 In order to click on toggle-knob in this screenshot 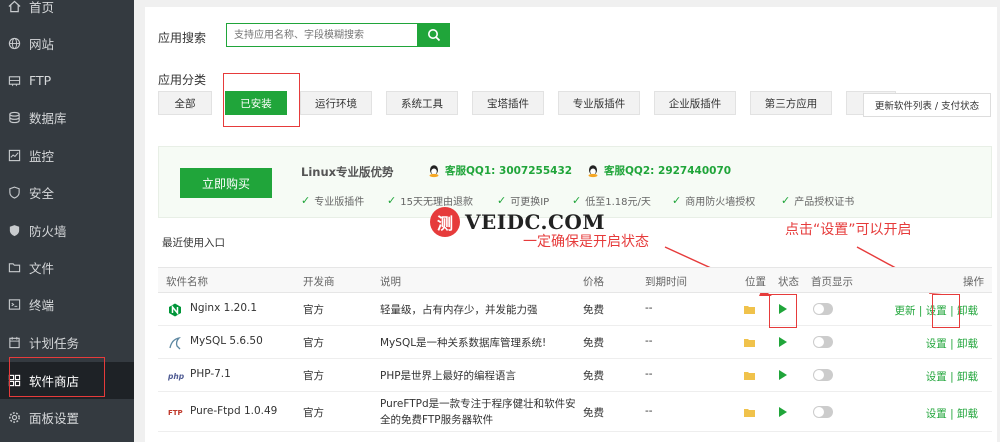, I will do `click(819, 375)`.